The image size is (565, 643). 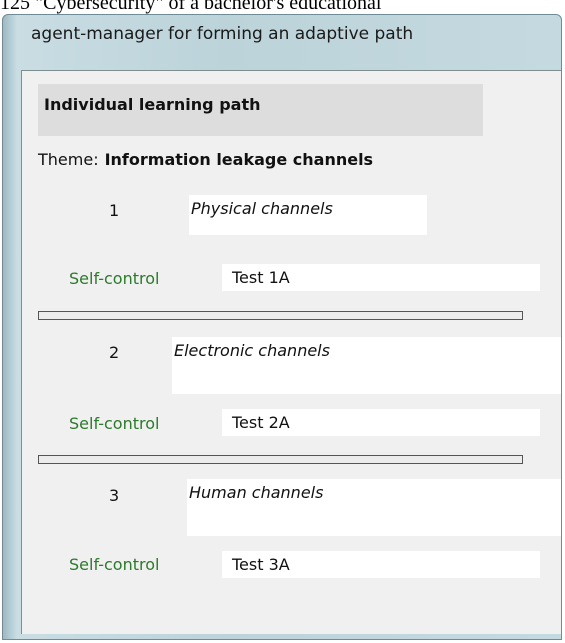 What do you see at coordinates (114, 210) in the screenshot?
I see `step-number-1: 1` at bounding box center [114, 210].